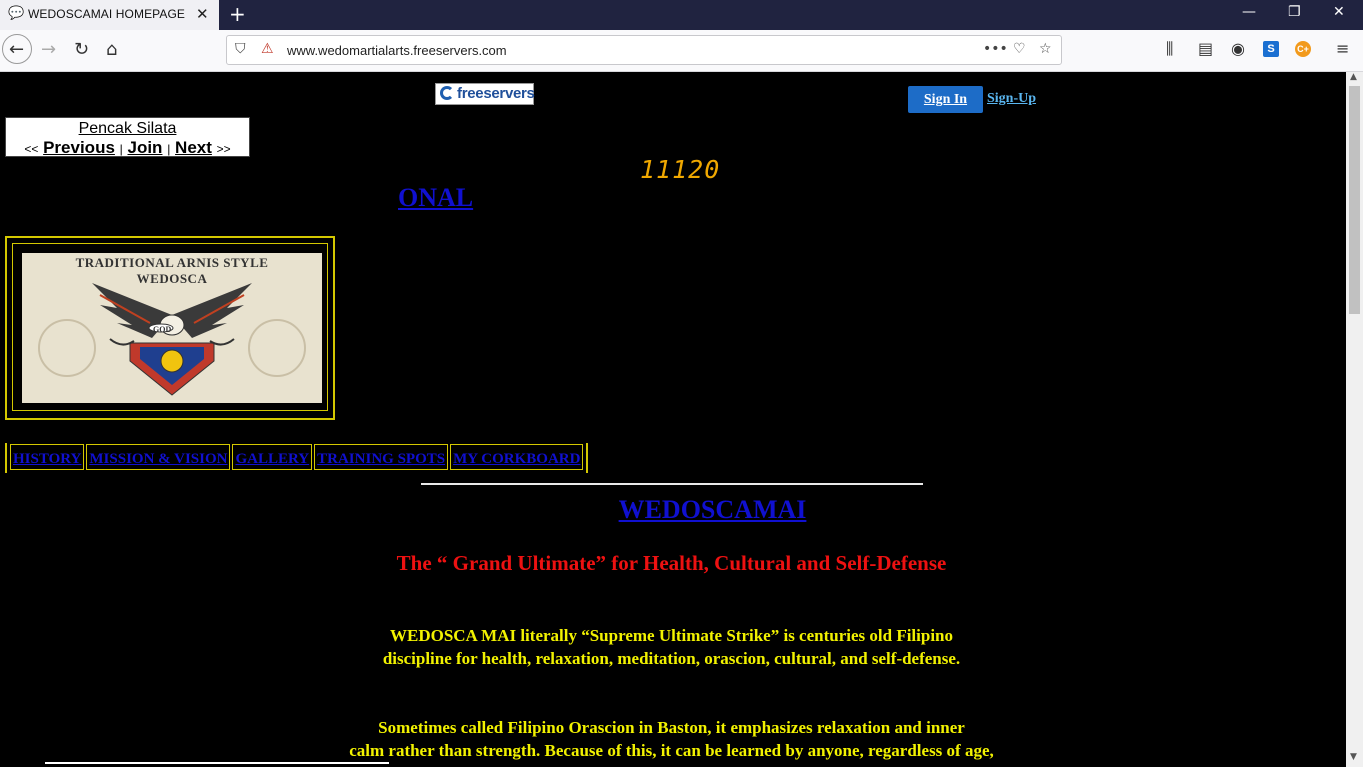 The width and height of the screenshot is (1363, 767). Describe the element at coordinates (447, 93) in the screenshot. I see `freeservers-mark-icon` at that location.